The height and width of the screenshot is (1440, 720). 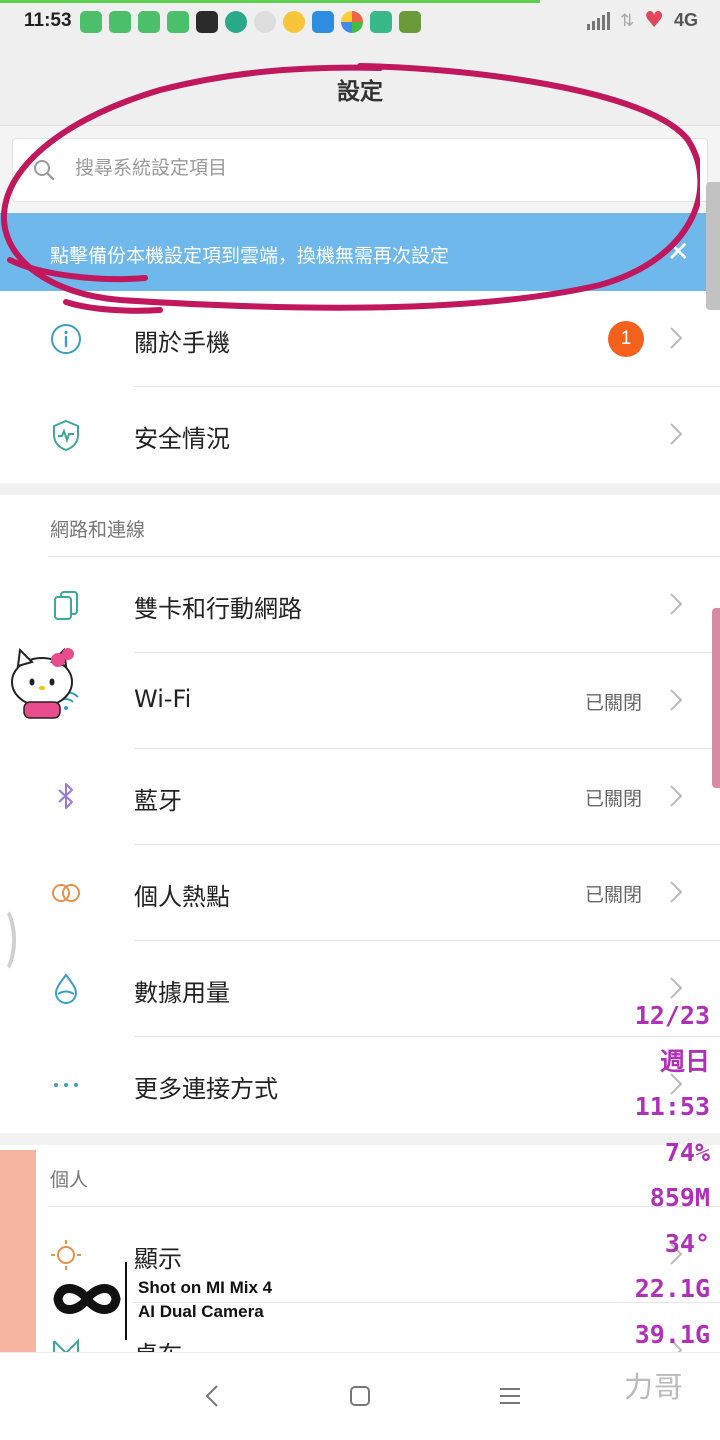 What do you see at coordinates (672, 1106) in the screenshot?
I see `widget-time: 11:53` at bounding box center [672, 1106].